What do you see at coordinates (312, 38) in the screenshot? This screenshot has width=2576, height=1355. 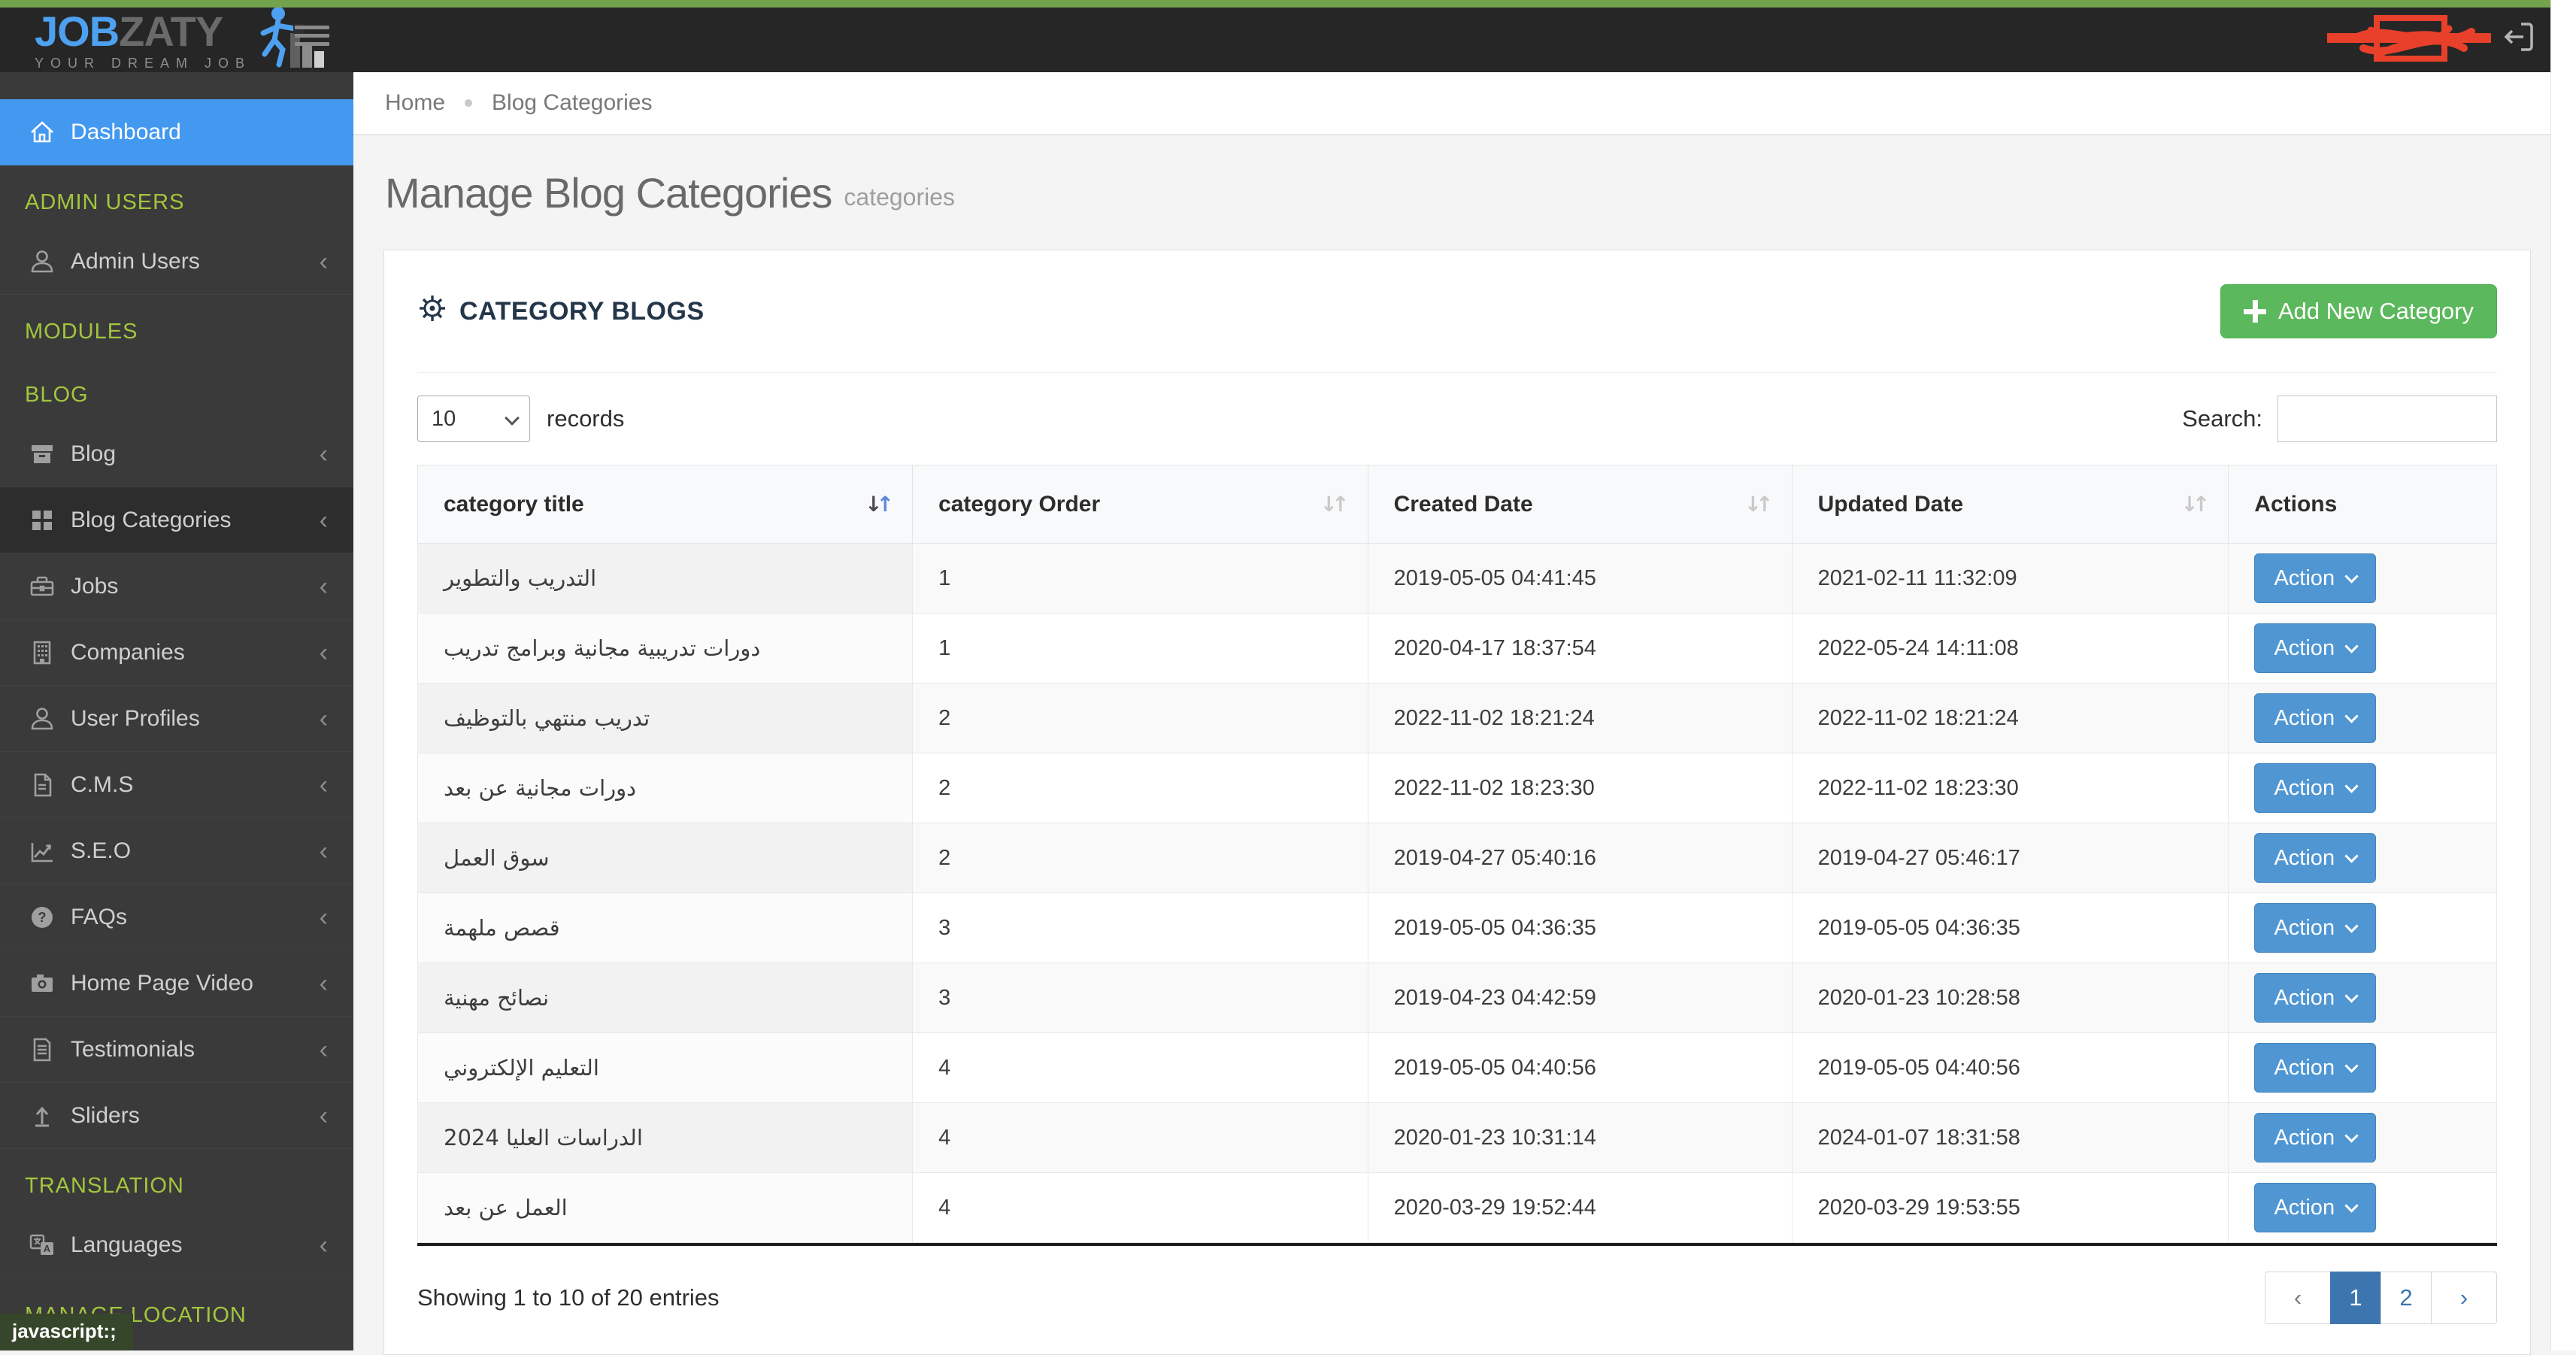 I see `hamburger-menu-icon` at bounding box center [312, 38].